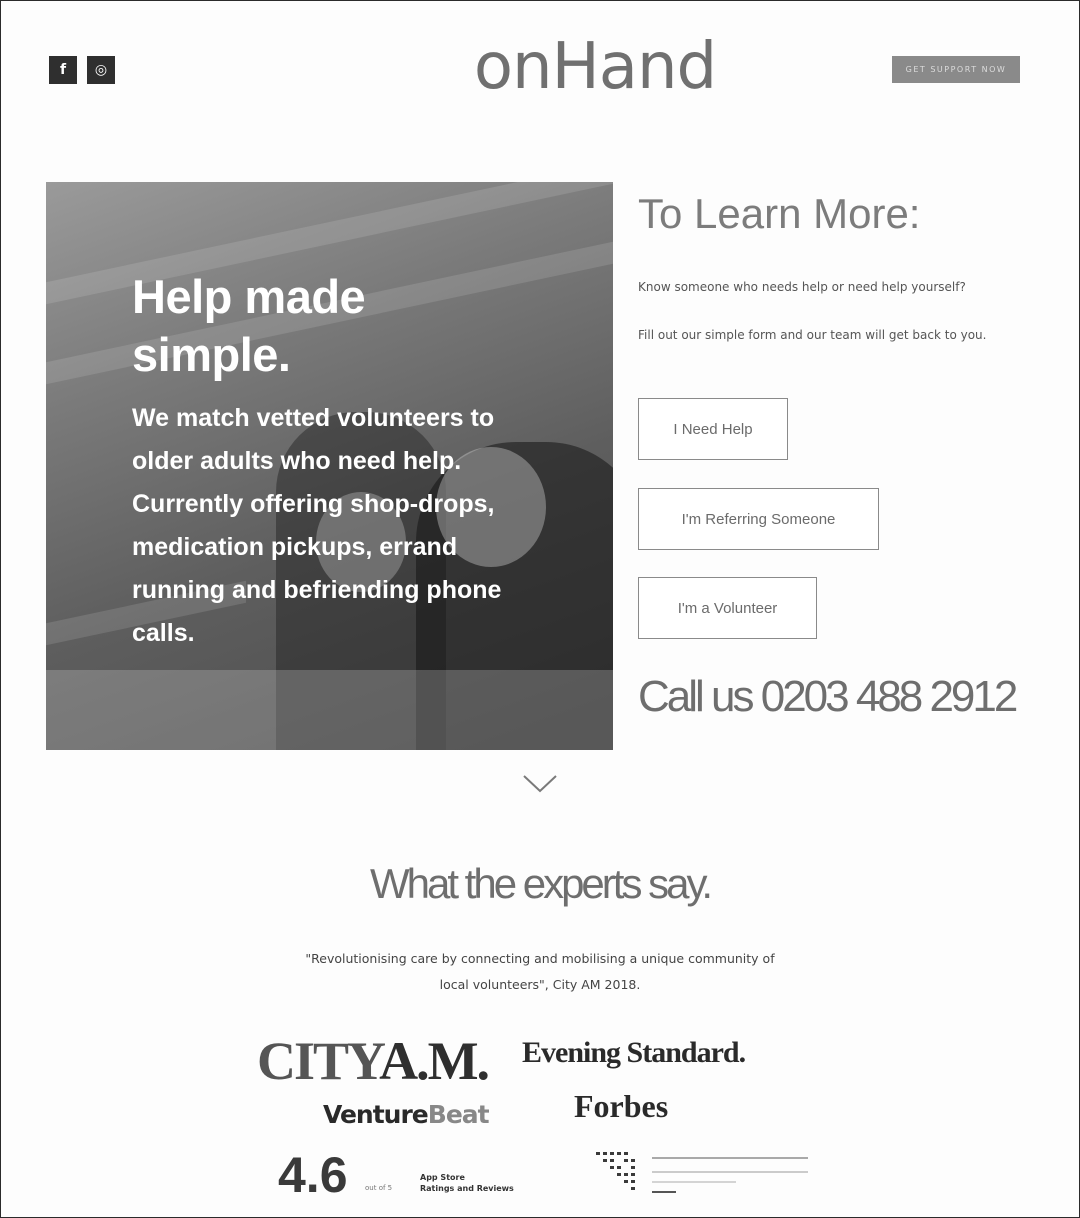 This screenshot has height=1218, width=1080. Describe the element at coordinates (249, 325) in the screenshot. I see `hero-title: Help made simple.` at that location.